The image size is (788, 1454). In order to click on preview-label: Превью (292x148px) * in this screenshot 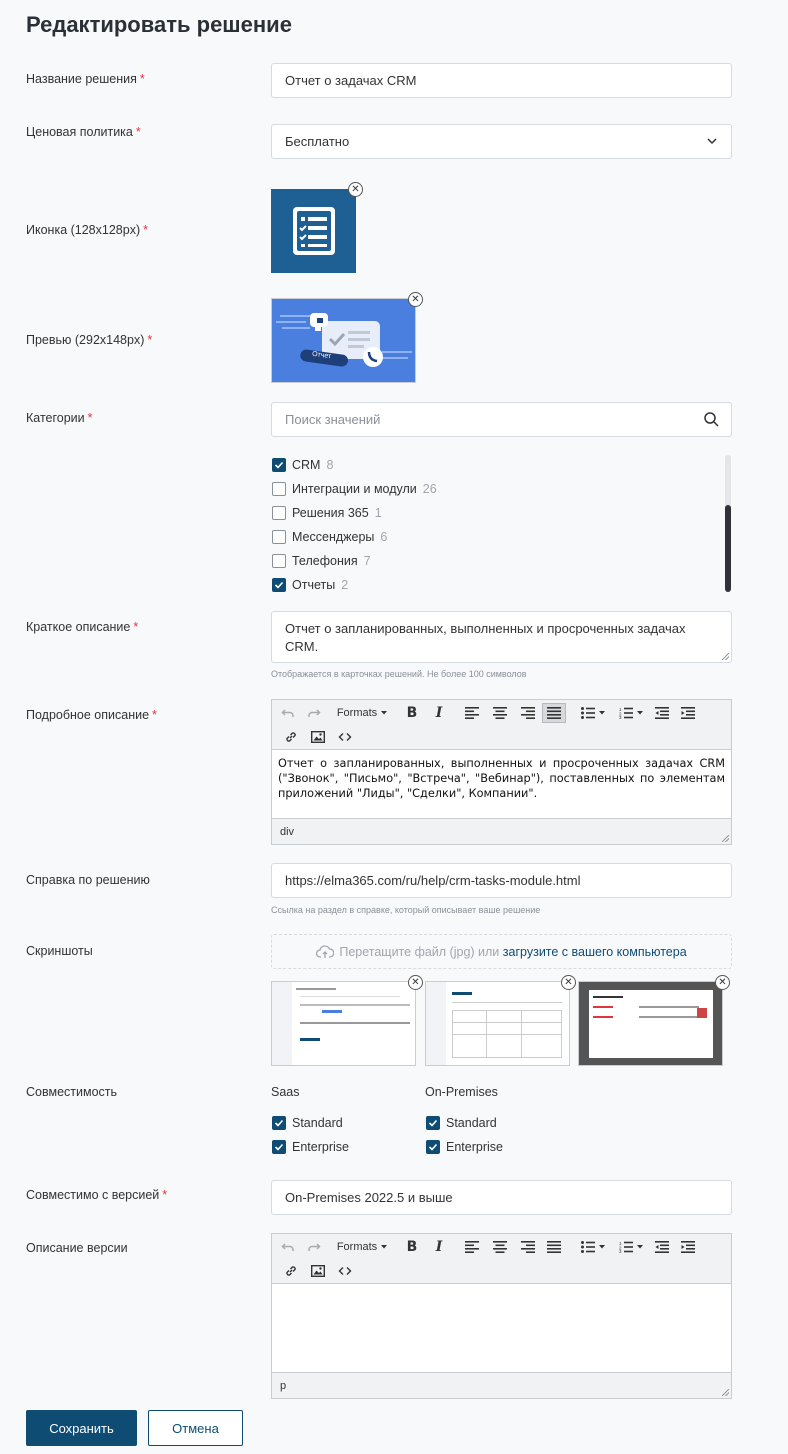, I will do `click(89, 340)`.